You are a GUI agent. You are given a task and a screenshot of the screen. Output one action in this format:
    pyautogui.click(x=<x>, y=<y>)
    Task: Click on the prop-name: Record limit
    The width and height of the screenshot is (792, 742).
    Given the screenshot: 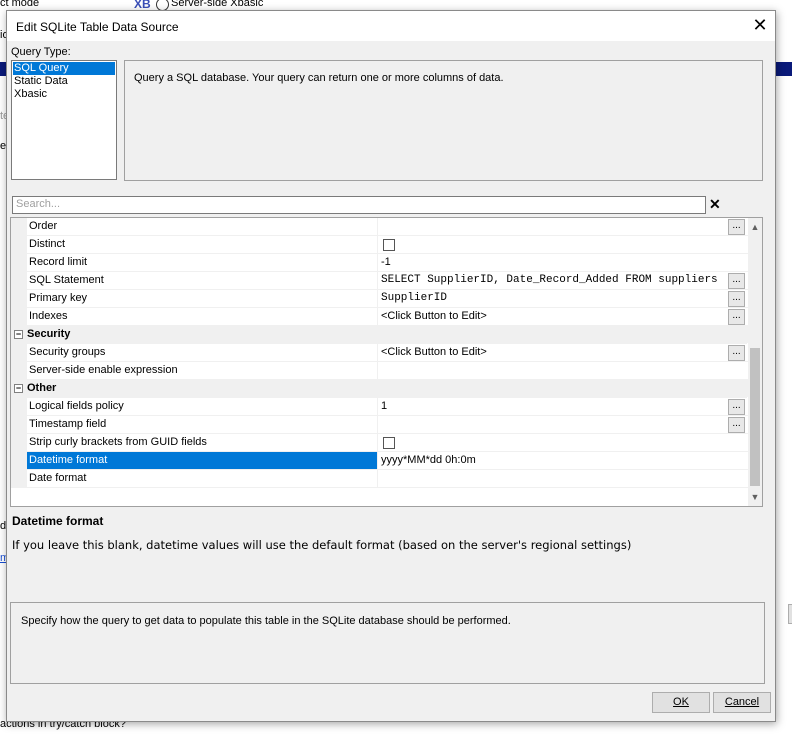 What is the action you would take?
    pyautogui.click(x=202, y=263)
    